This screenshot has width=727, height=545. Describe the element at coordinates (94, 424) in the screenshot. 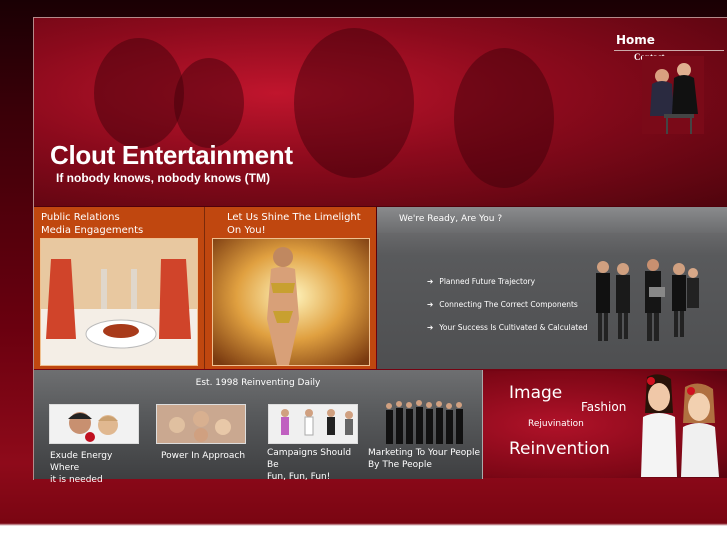

I see `thumb-exude-energy` at that location.